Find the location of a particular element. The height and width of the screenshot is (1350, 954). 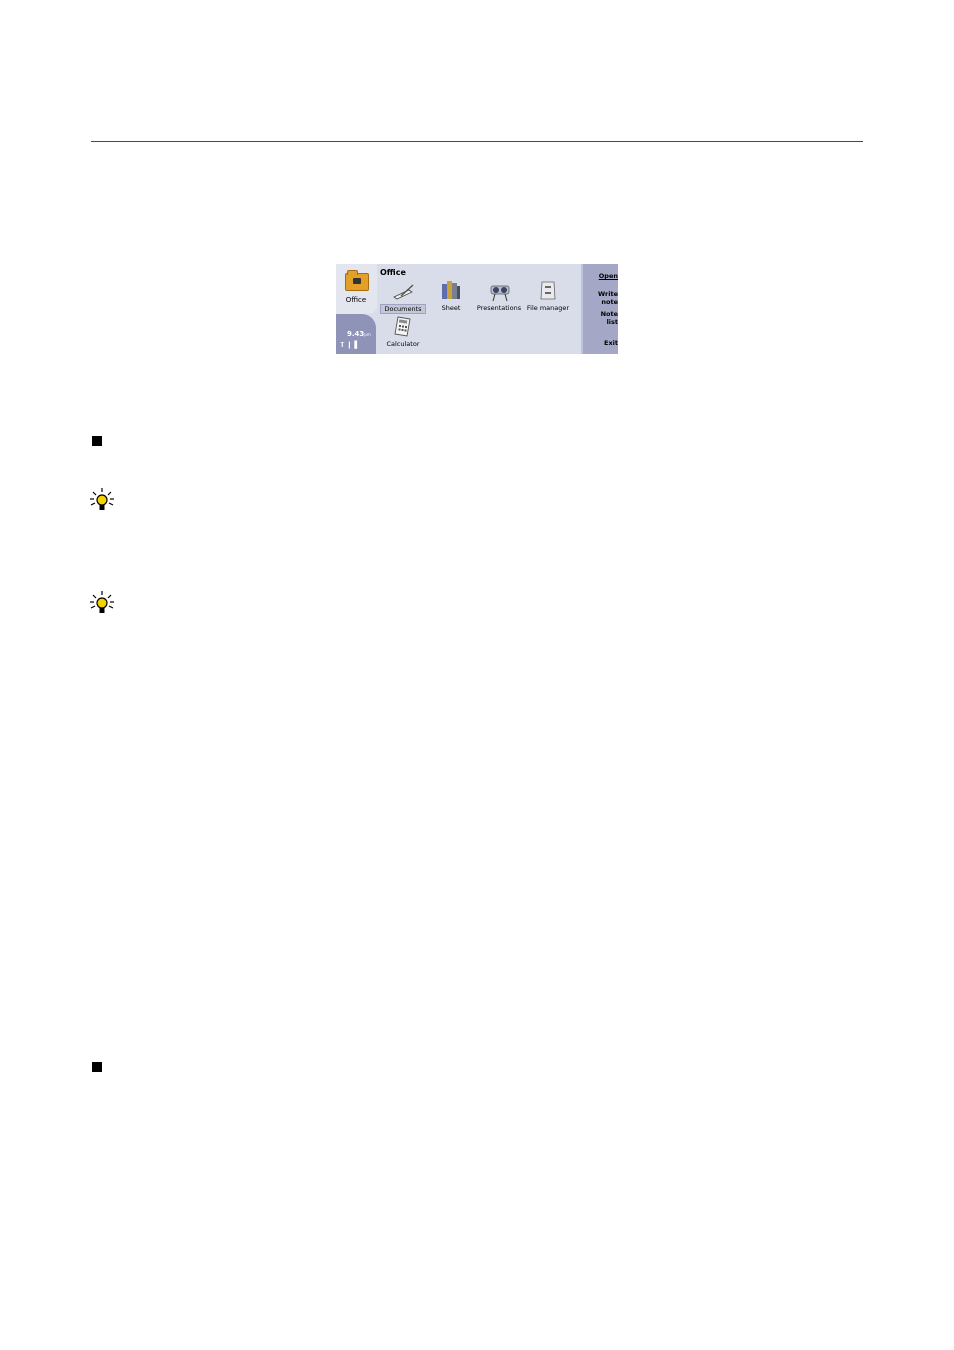

signal-indicators: 𝚻❙▌ is located at coordinates (351, 345).